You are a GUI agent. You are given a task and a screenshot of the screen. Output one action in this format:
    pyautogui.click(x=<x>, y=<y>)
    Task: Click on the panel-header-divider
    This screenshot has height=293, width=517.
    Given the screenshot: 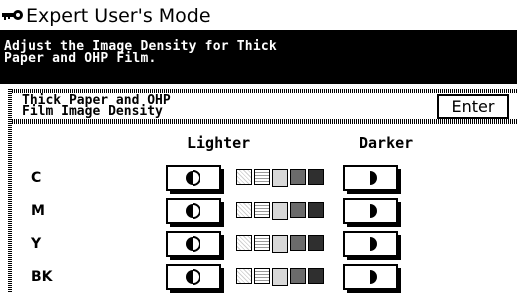 What is the action you would take?
    pyautogui.click(x=264, y=121)
    